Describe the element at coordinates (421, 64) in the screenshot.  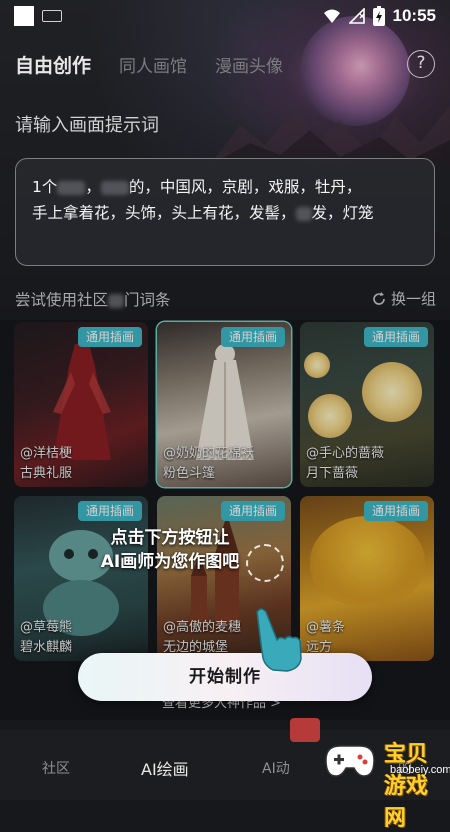
I see `help-icon: ?` at that location.